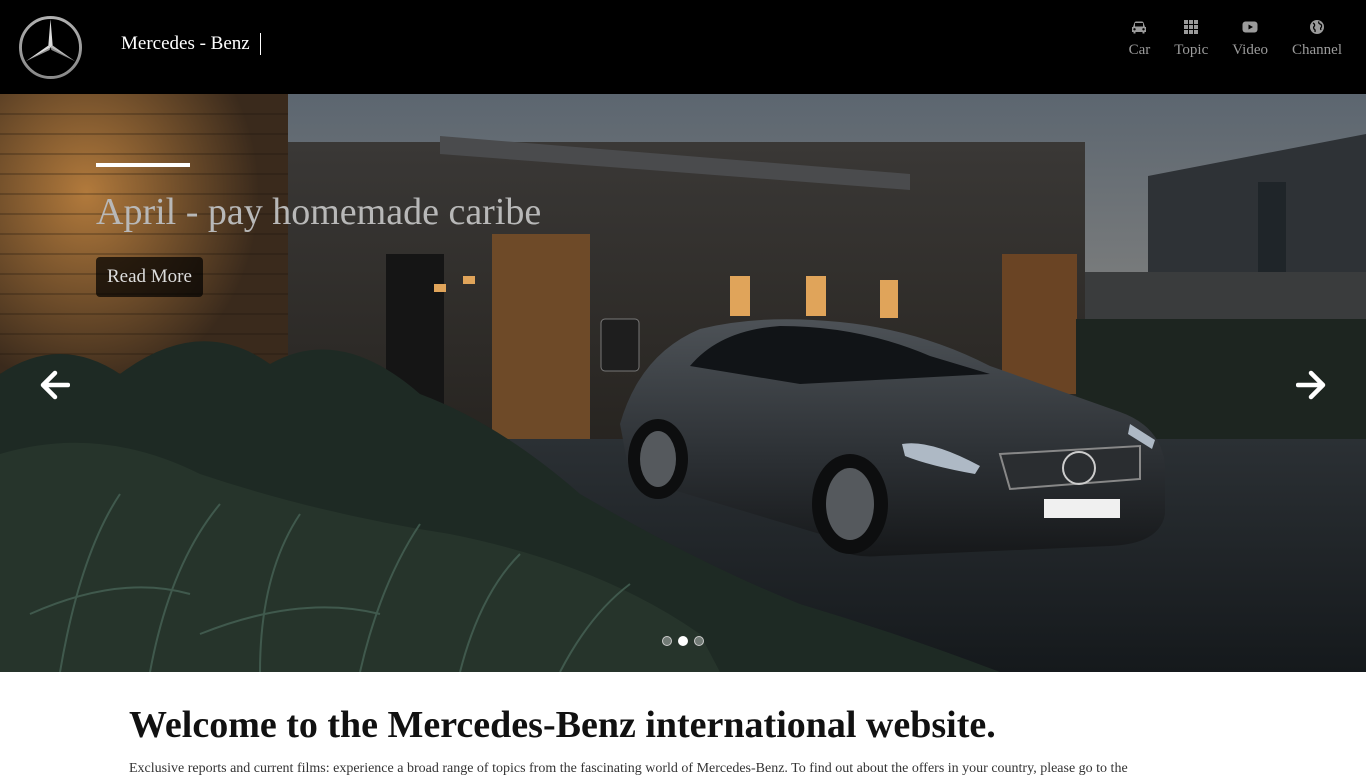  What do you see at coordinates (1317, 27) in the screenshot?
I see `globe-icon` at bounding box center [1317, 27].